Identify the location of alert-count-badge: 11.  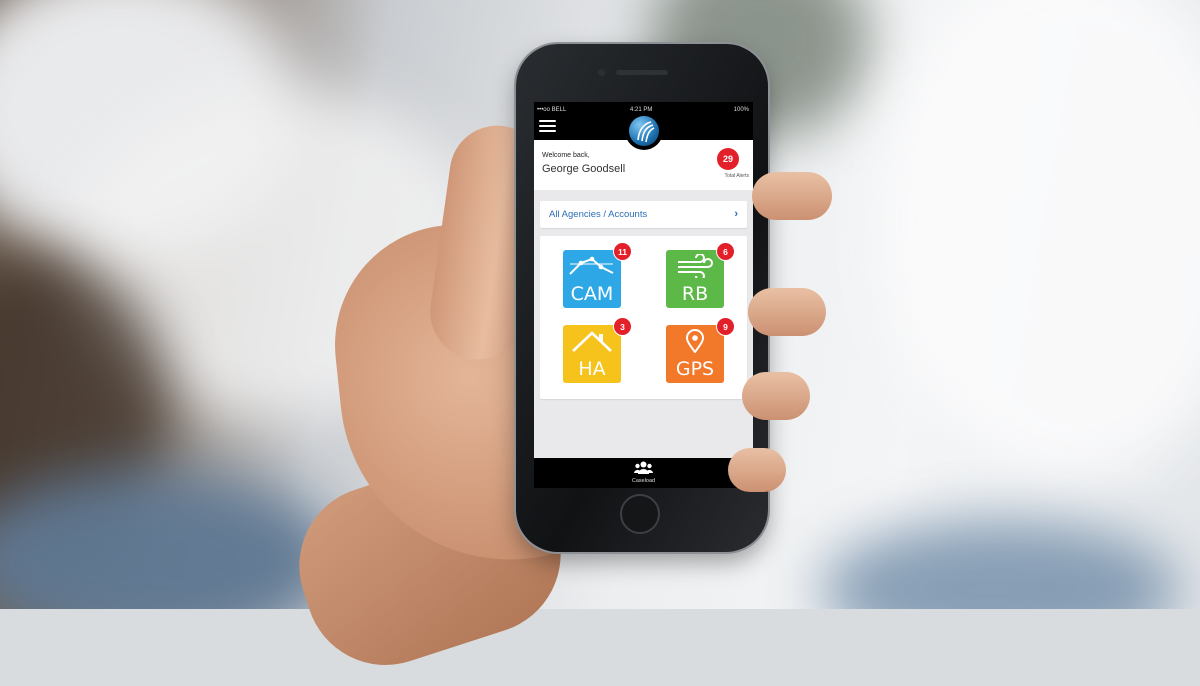
(622, 251).